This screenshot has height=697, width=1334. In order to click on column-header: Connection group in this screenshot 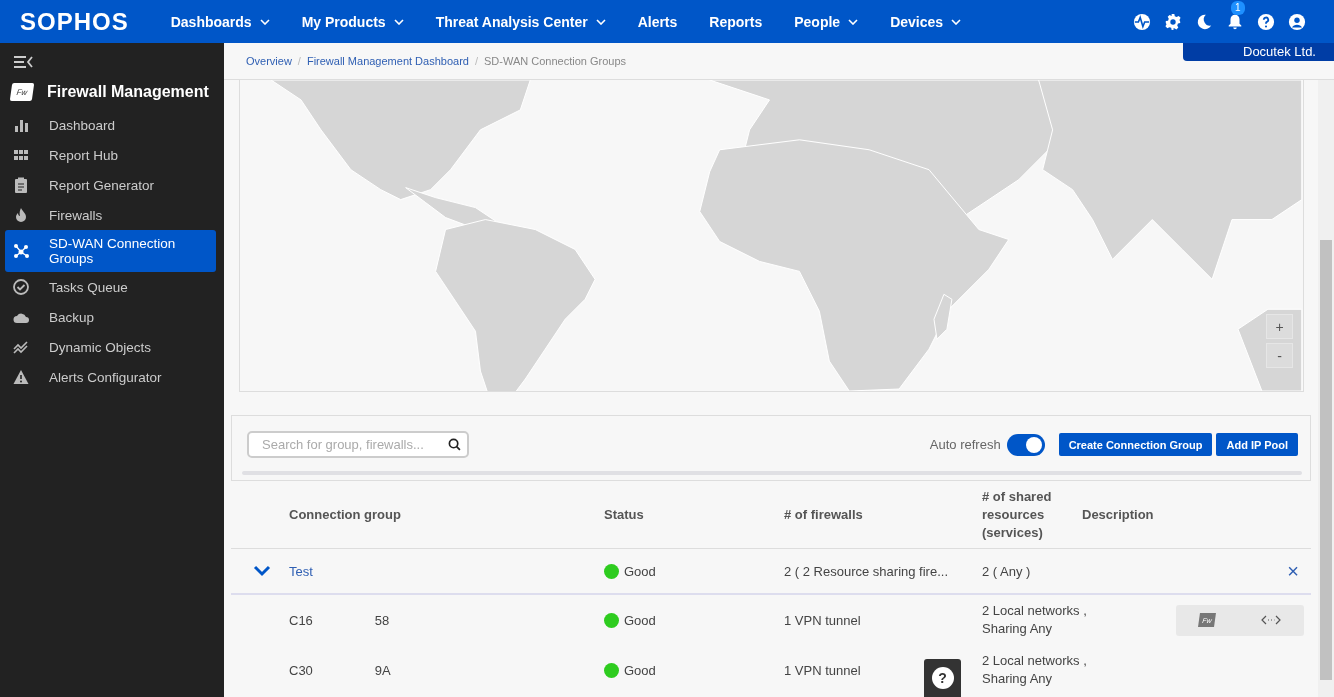, I will do `click(345, 514)`.